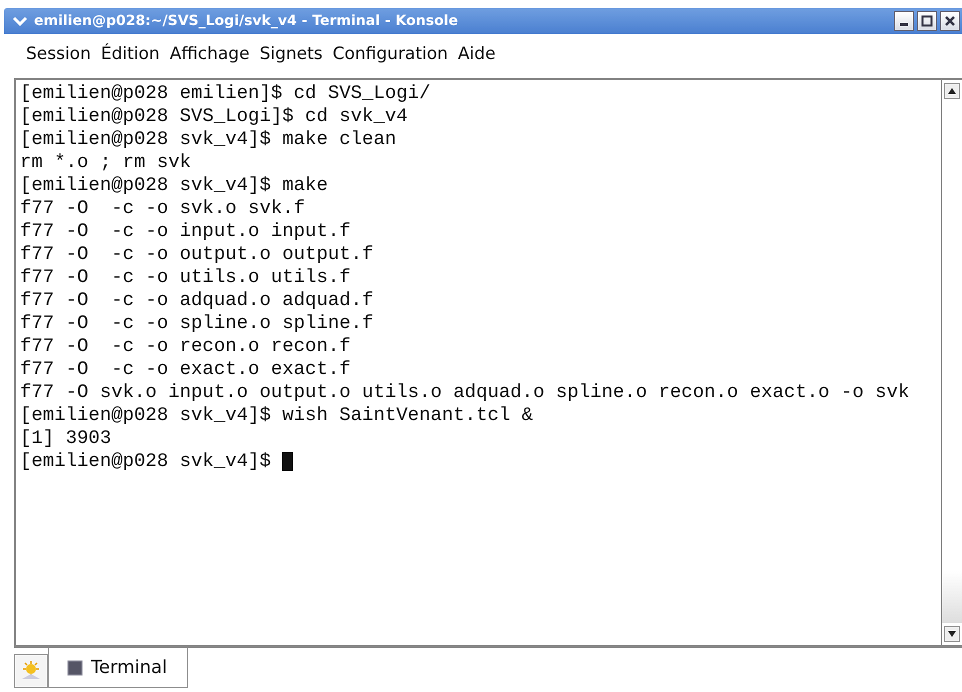 The image size is (962, 692). Describe the element at coordinates (20, 21) in the screenshot. I see `chevron-icon` at that location.